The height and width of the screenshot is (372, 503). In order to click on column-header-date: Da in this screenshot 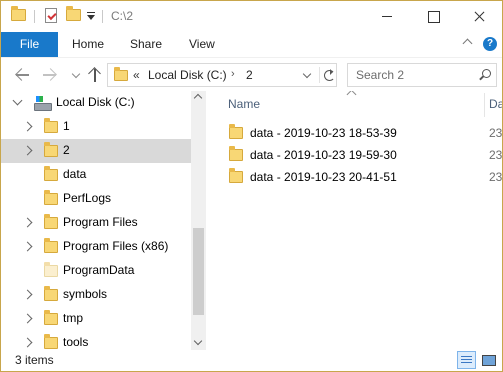, I will do `click(495, 104)`.